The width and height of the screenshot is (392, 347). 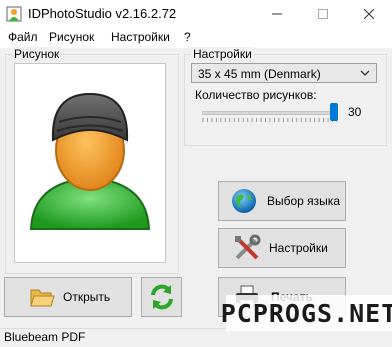 I want to click on minimize-icon, so click(x=277, y=14).